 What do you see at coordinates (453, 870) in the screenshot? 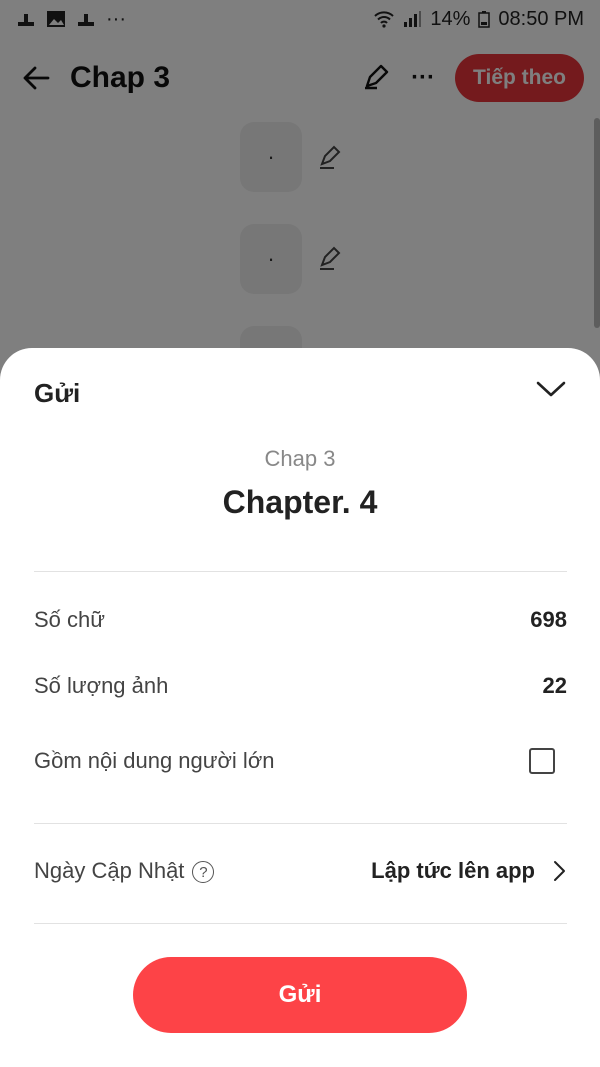
I see `update-date-value: Lập tức lên app` at bounding box center [453, 870].